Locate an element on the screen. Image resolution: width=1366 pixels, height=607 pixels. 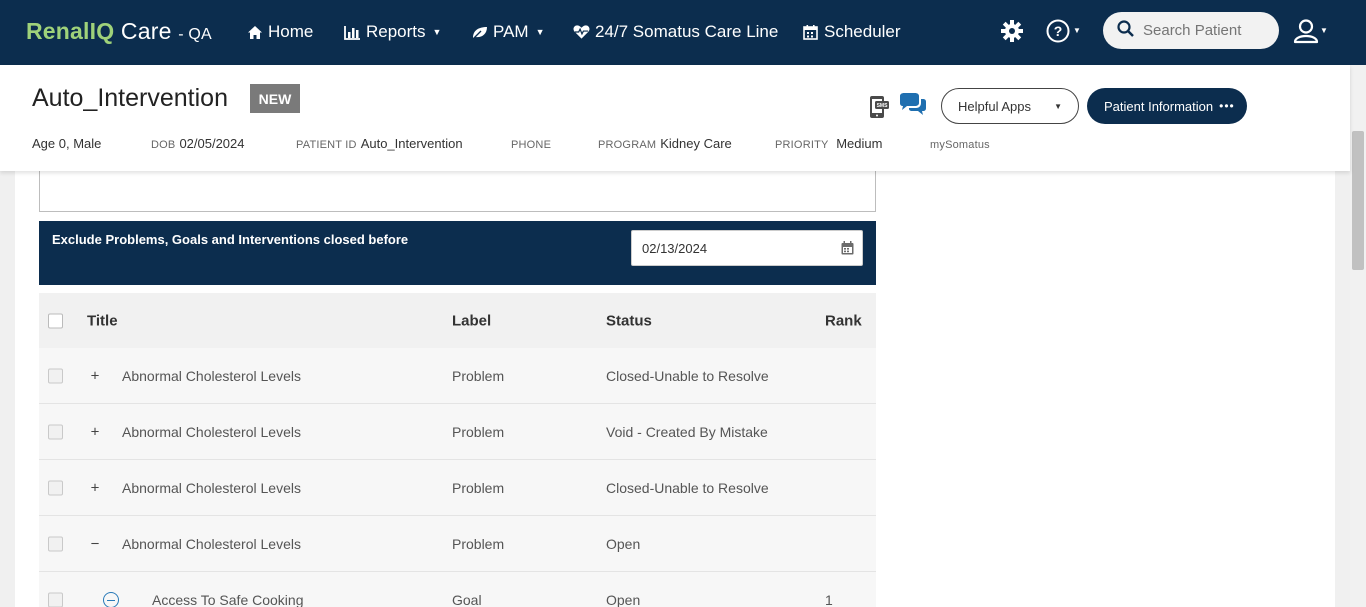
bar-chart-icon is located at coordinates (352, 32).